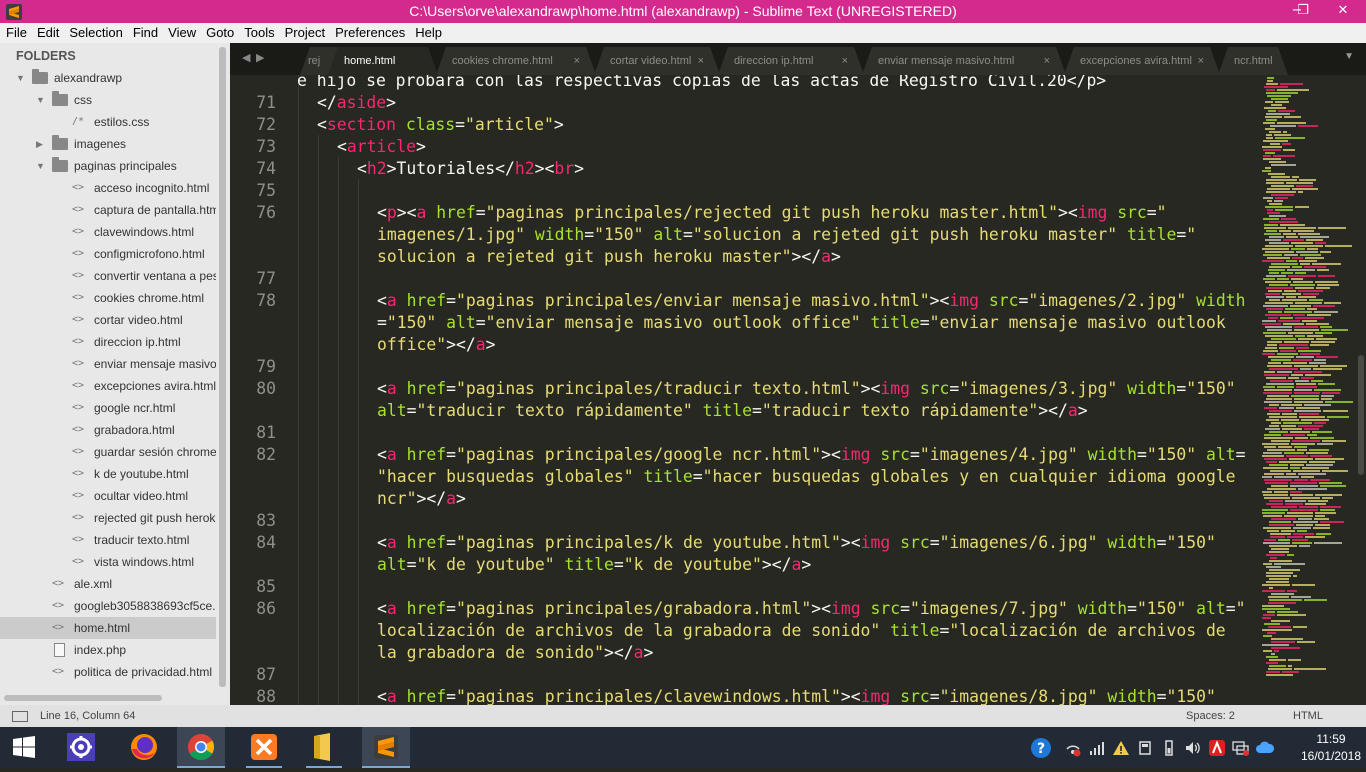 Image resolution: width=1366 pixels, height=772 pixels. I want to click on tab-5: enviar mensaje masivo.html ×, so click(964, 61).